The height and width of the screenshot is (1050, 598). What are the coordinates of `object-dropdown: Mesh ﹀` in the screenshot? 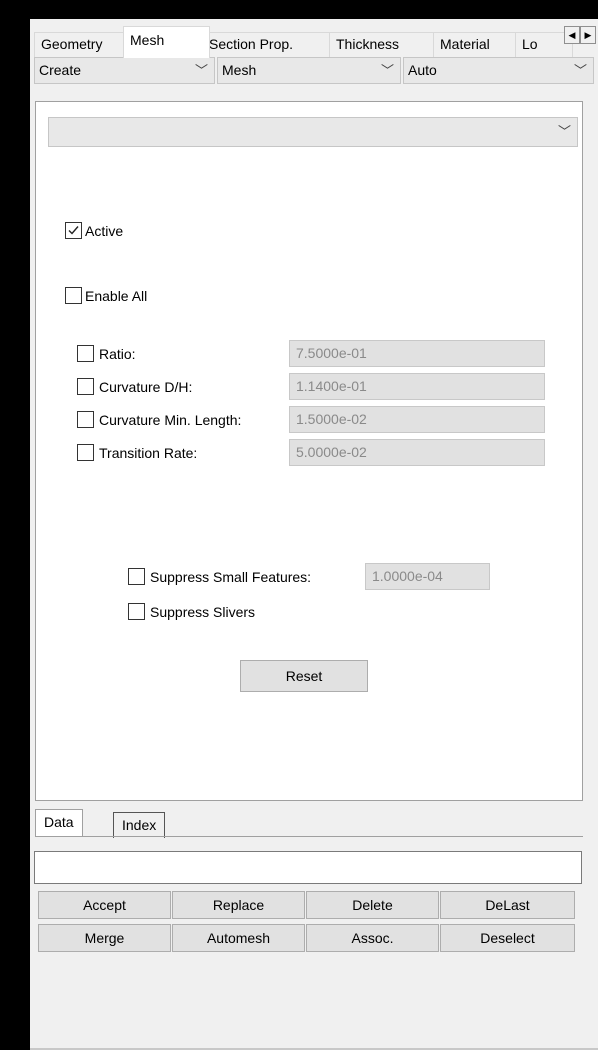 It's located at (309, 70).